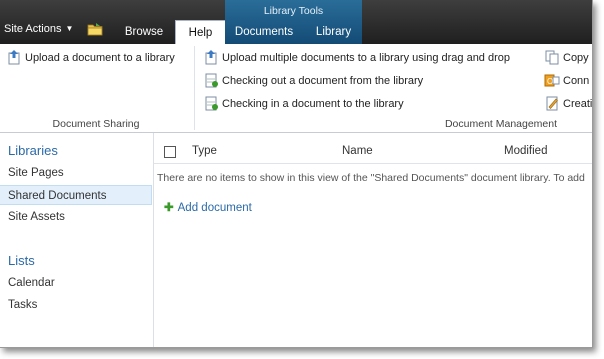  I want to click on tab-documents: Documents, so click(264, 32).